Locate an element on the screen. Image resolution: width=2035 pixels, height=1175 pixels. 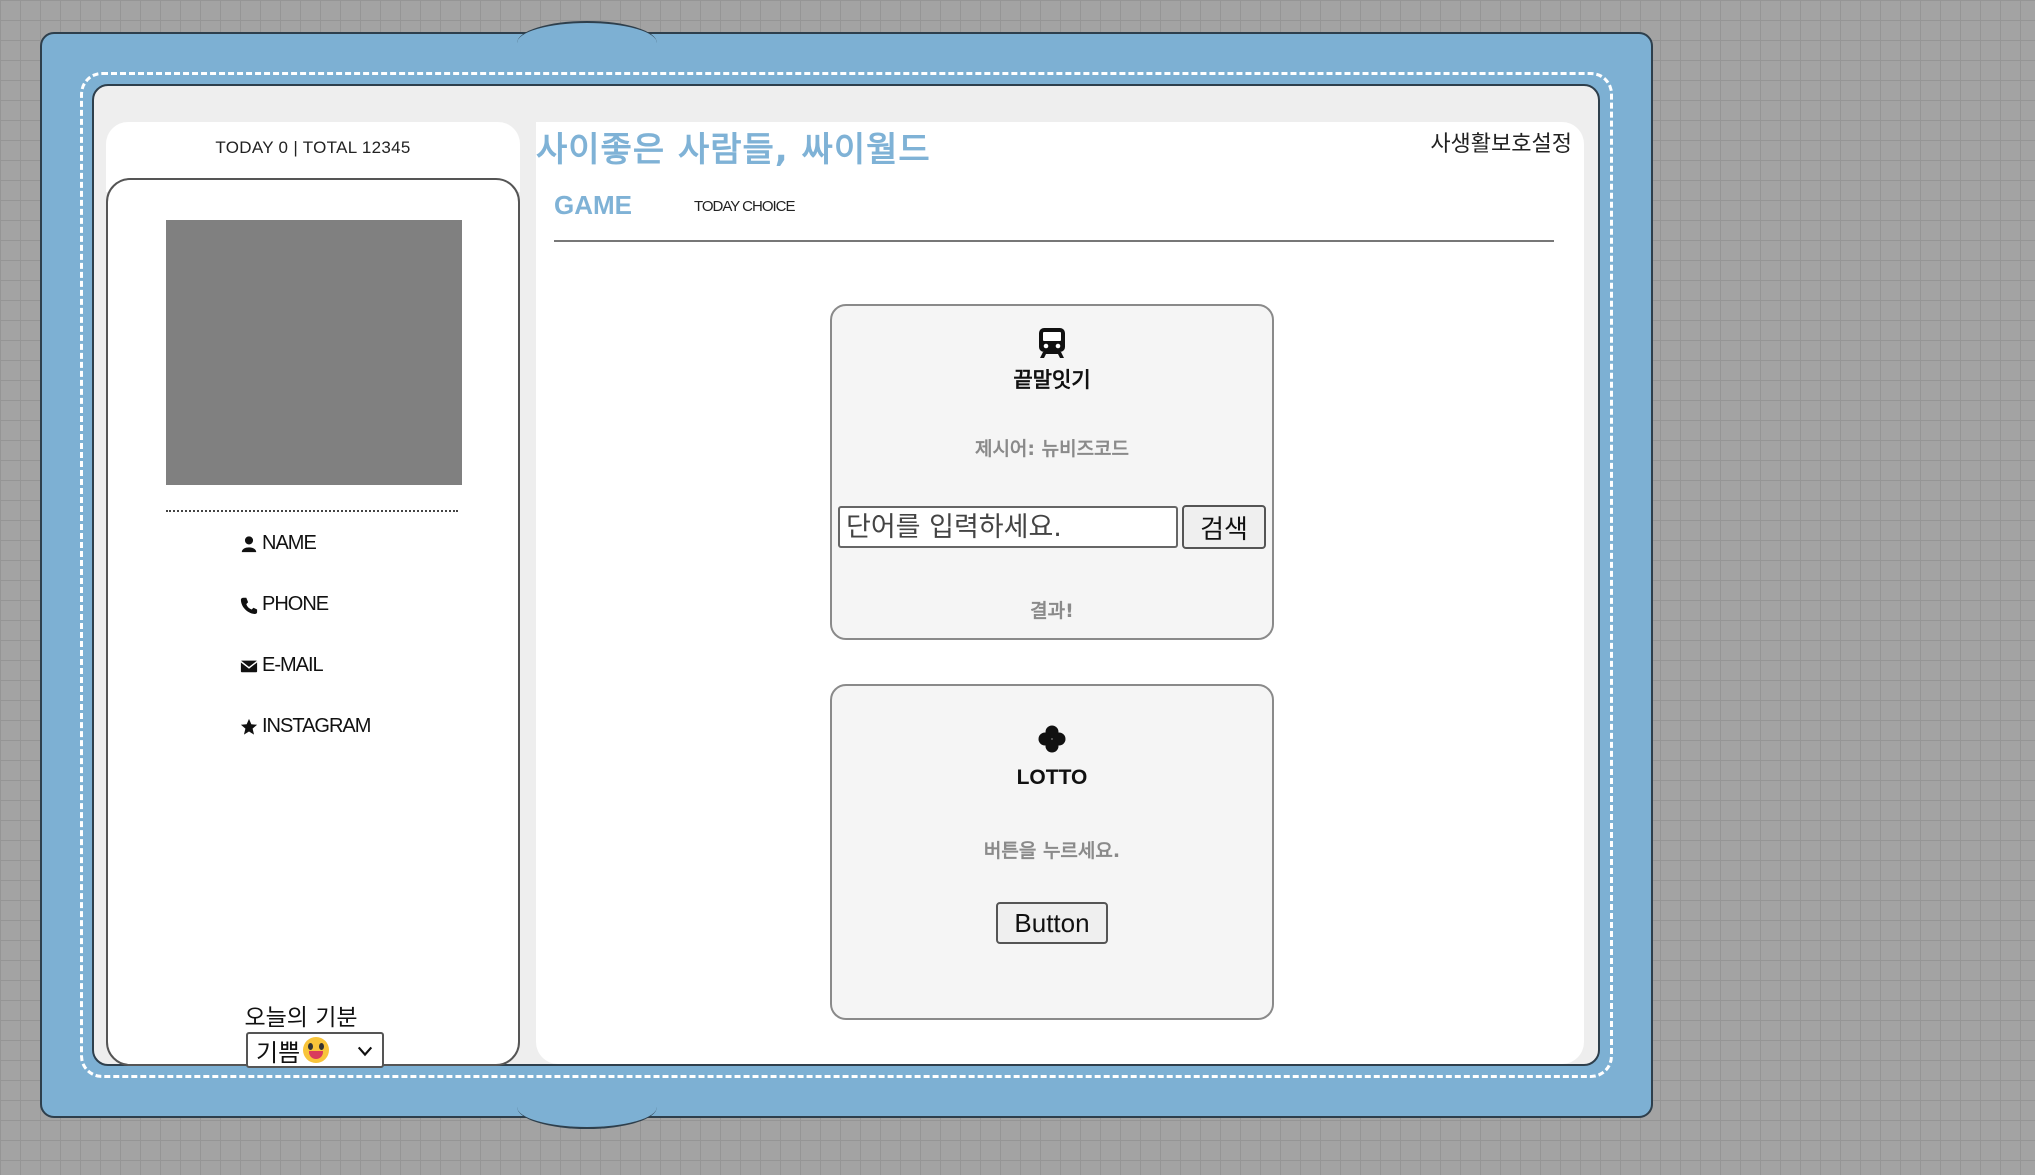
lotto-card: LOTTO 버튼을 누르세요. Button is located at coordinates (1052, 852).